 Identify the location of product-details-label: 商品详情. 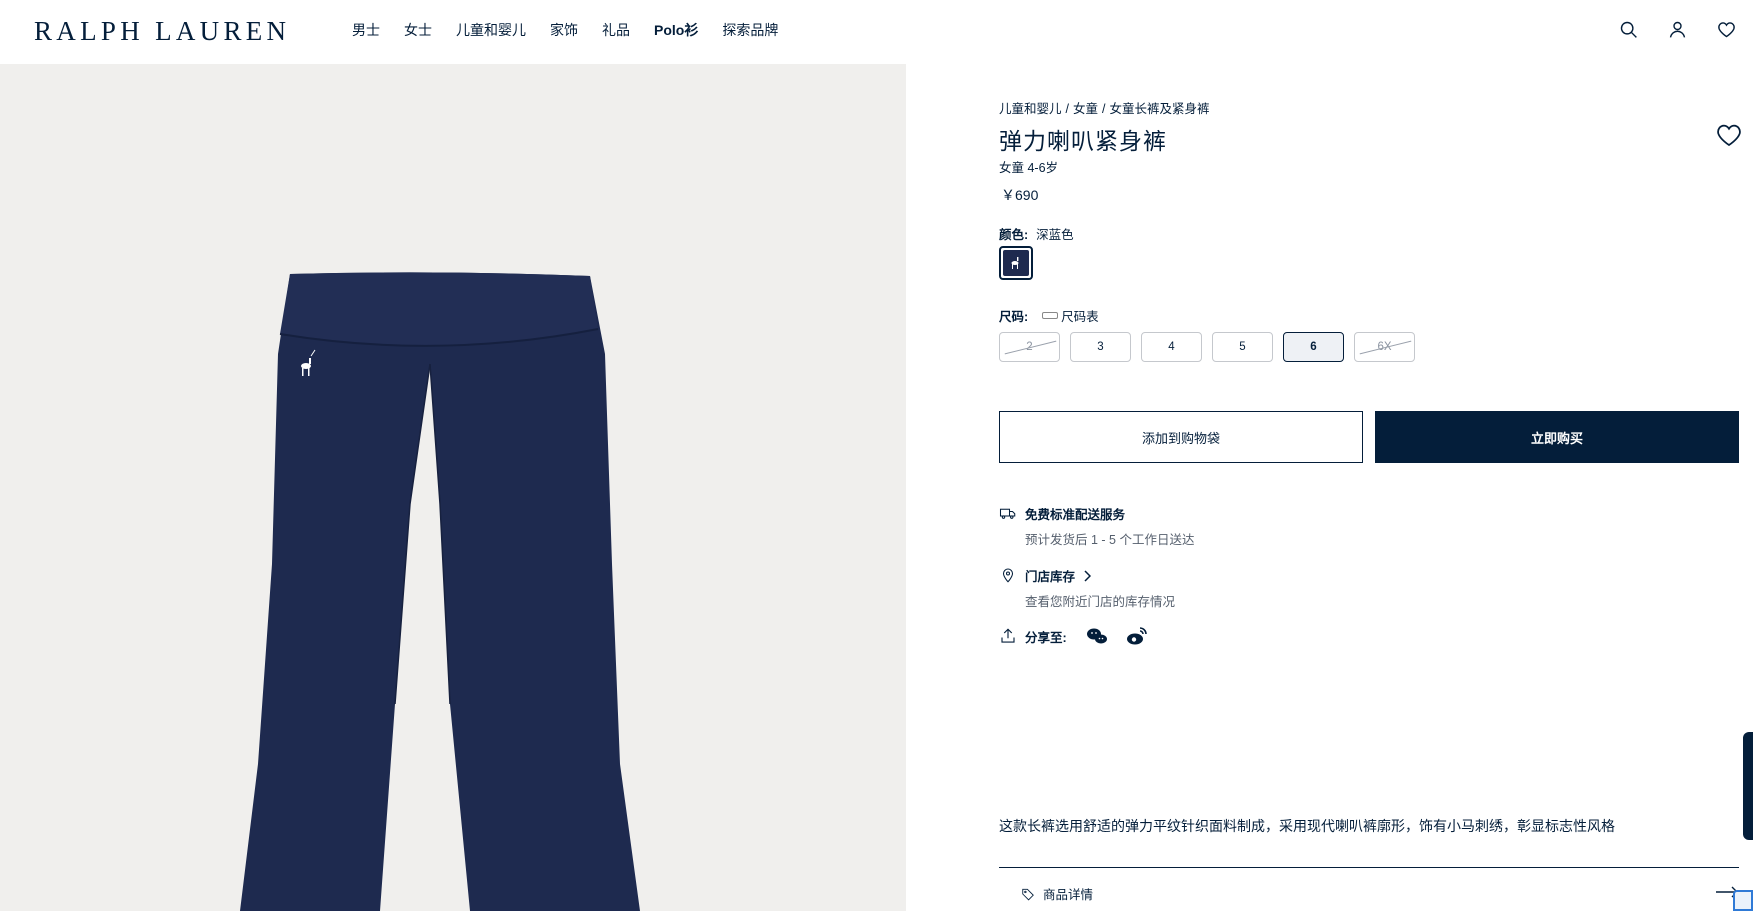
(1068, 895).